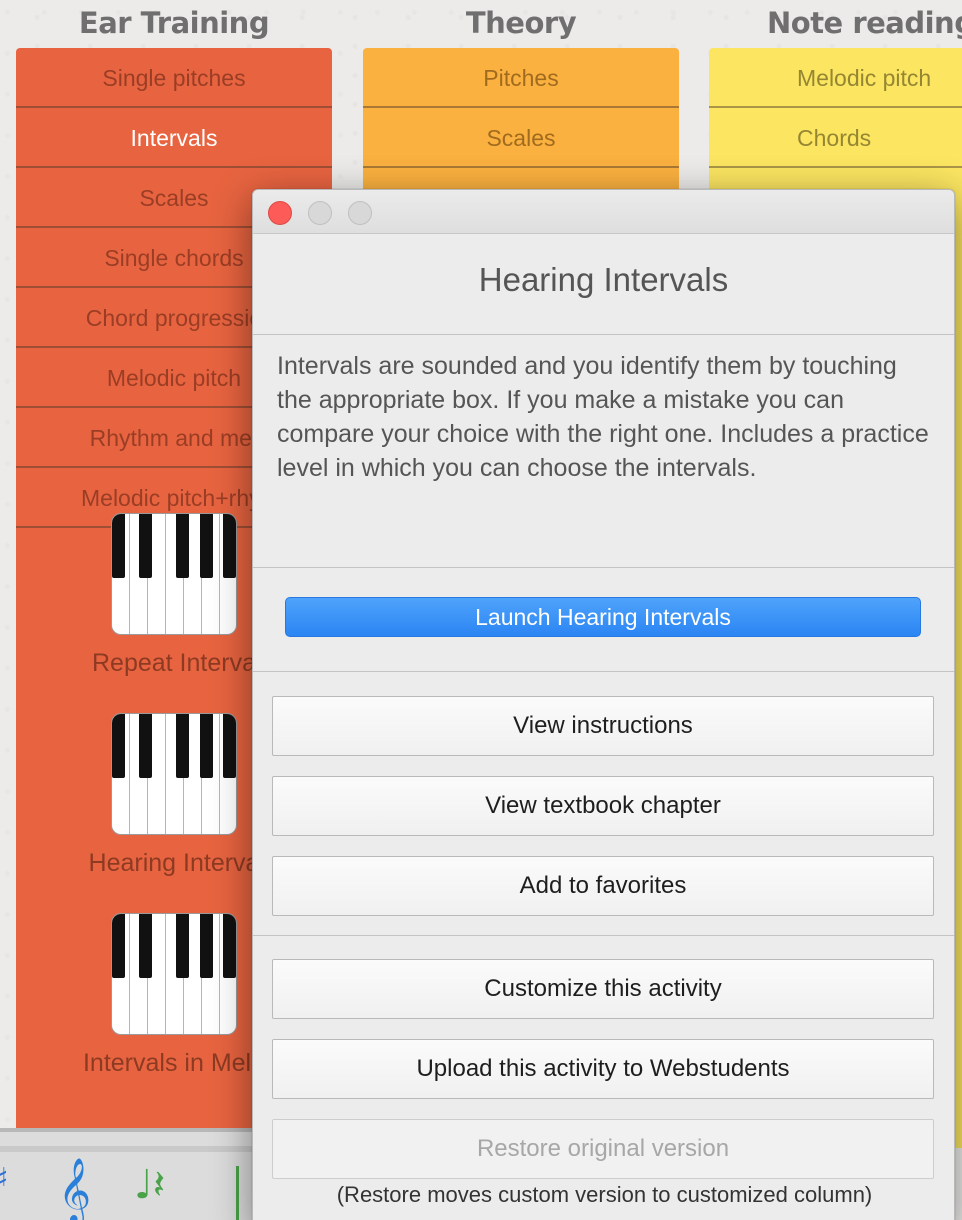 The height and width of the screenshot is (1220, 962). Describe the element at coordinates (149, 1185) in the screenshot. I see `notes-rest-icon: ♩𝄽` at that location.